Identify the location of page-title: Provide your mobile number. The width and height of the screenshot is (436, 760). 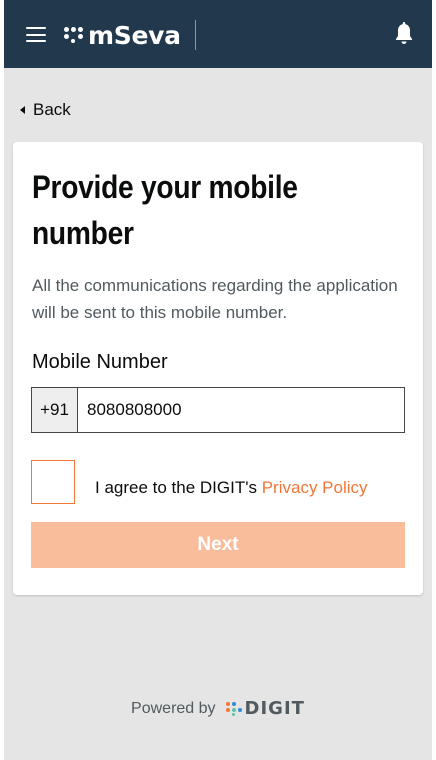
(165, 210).